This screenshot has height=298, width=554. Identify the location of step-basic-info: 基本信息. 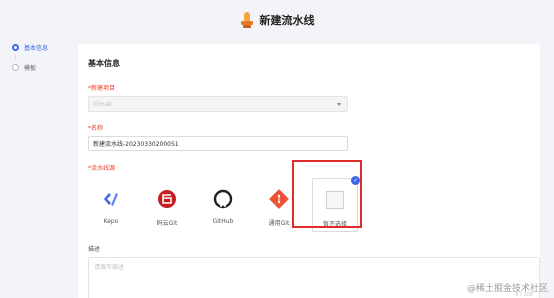
(39, 47).